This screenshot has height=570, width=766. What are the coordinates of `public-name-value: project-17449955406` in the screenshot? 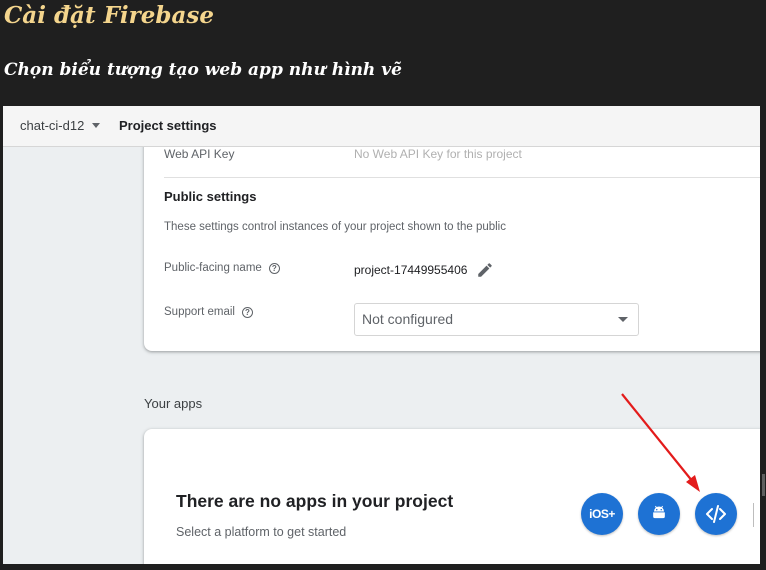 It's located at (424, 270).